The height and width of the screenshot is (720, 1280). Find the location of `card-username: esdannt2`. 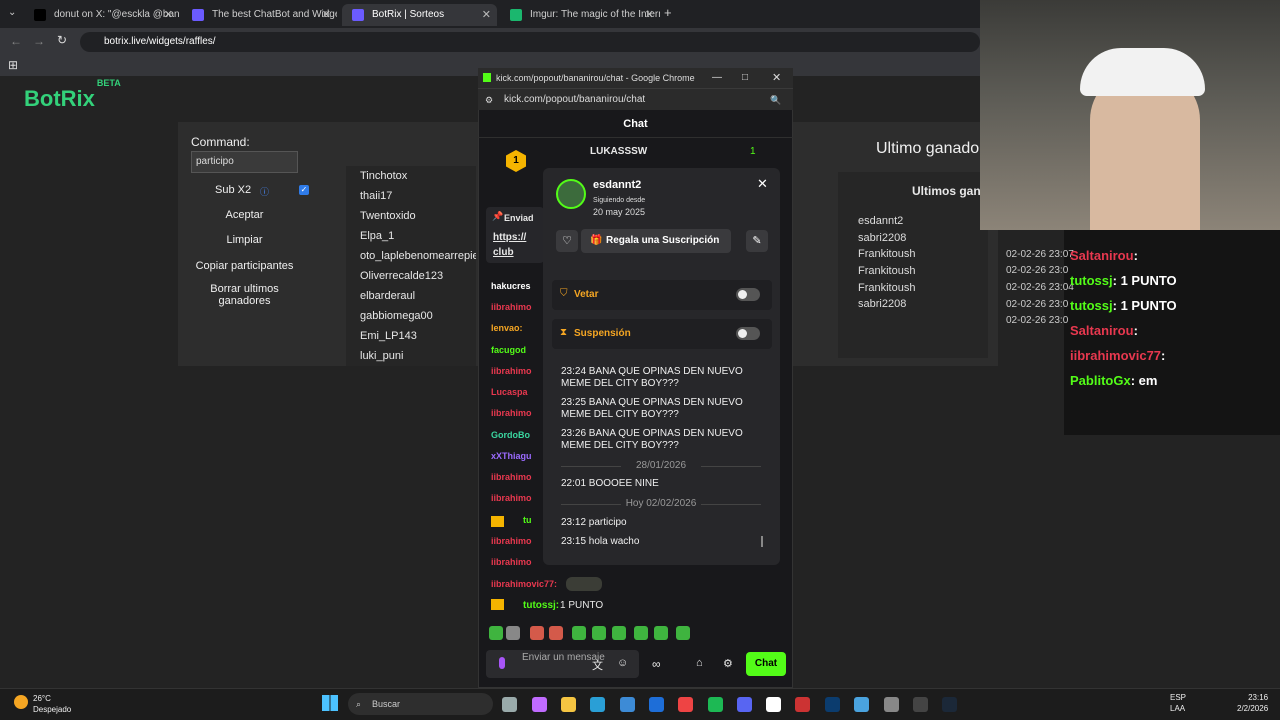

card-username: esdannt2 is located at coordinates (617, 185).